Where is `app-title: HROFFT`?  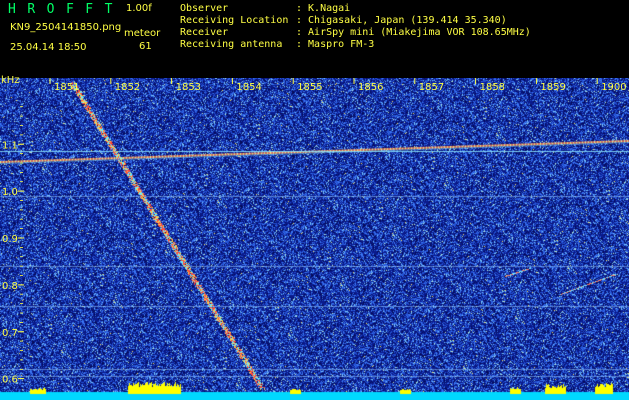 app-title: HROFFT is located at coordinates (66, 9).